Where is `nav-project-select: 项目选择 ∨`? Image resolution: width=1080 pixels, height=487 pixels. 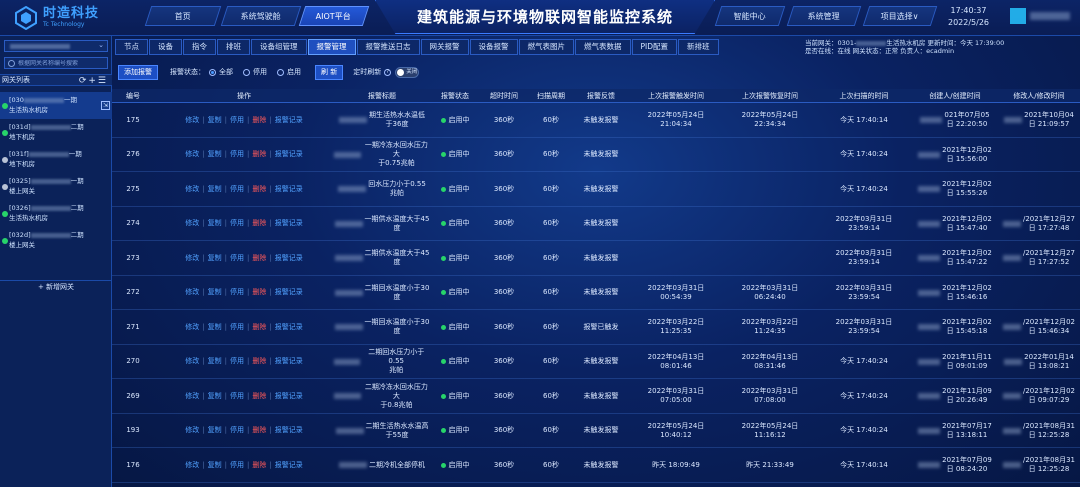
nav-project-select: 项目选择 ∨ is located at coordinates (900, 16).